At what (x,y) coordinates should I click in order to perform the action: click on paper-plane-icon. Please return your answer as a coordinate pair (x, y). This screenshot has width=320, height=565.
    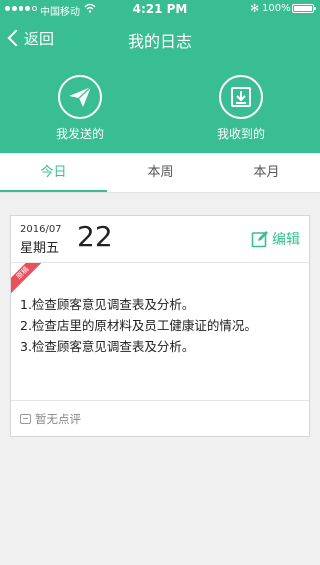
    Looking at the image, I should click on (80, 96).